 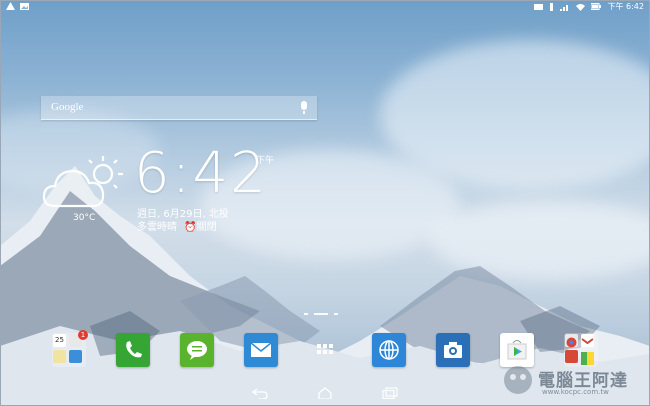 I want to click on status-bar: 下午 6:42, so click(x=325, y=7).